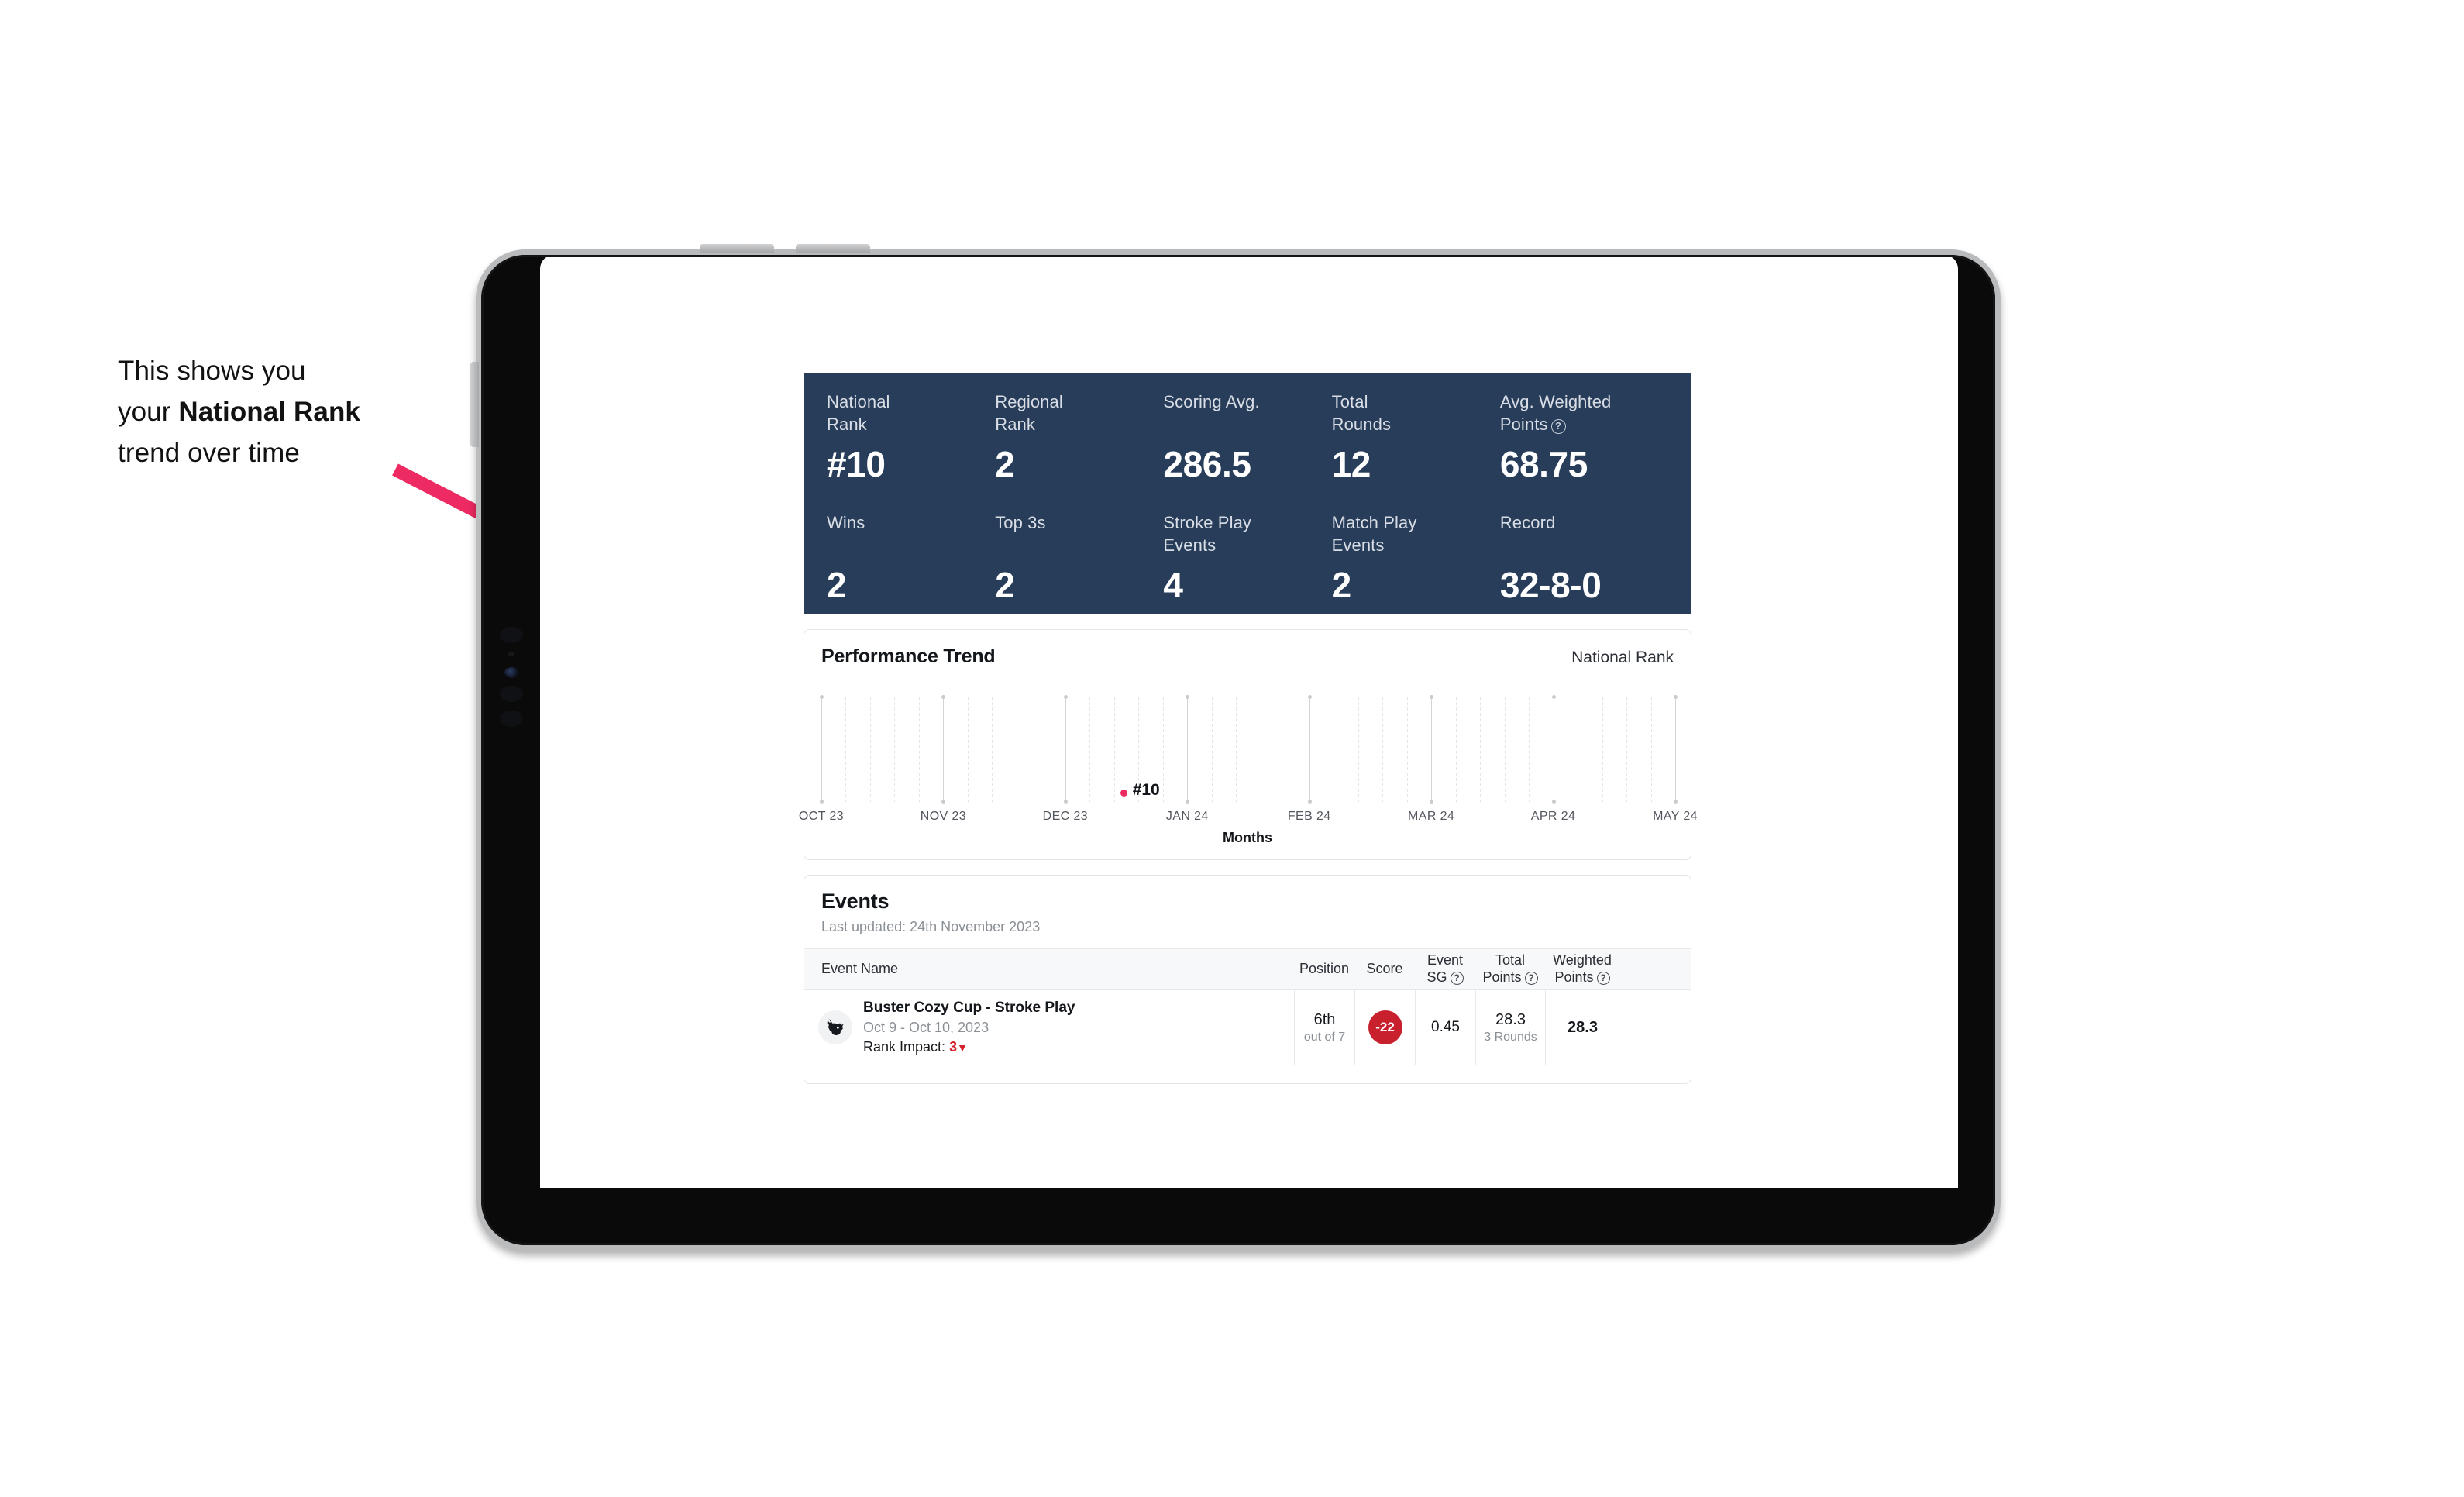  Describe the element at coordinates (1416, 413) in the screenshot. I see `stat-label: Total Rounds` at that location.